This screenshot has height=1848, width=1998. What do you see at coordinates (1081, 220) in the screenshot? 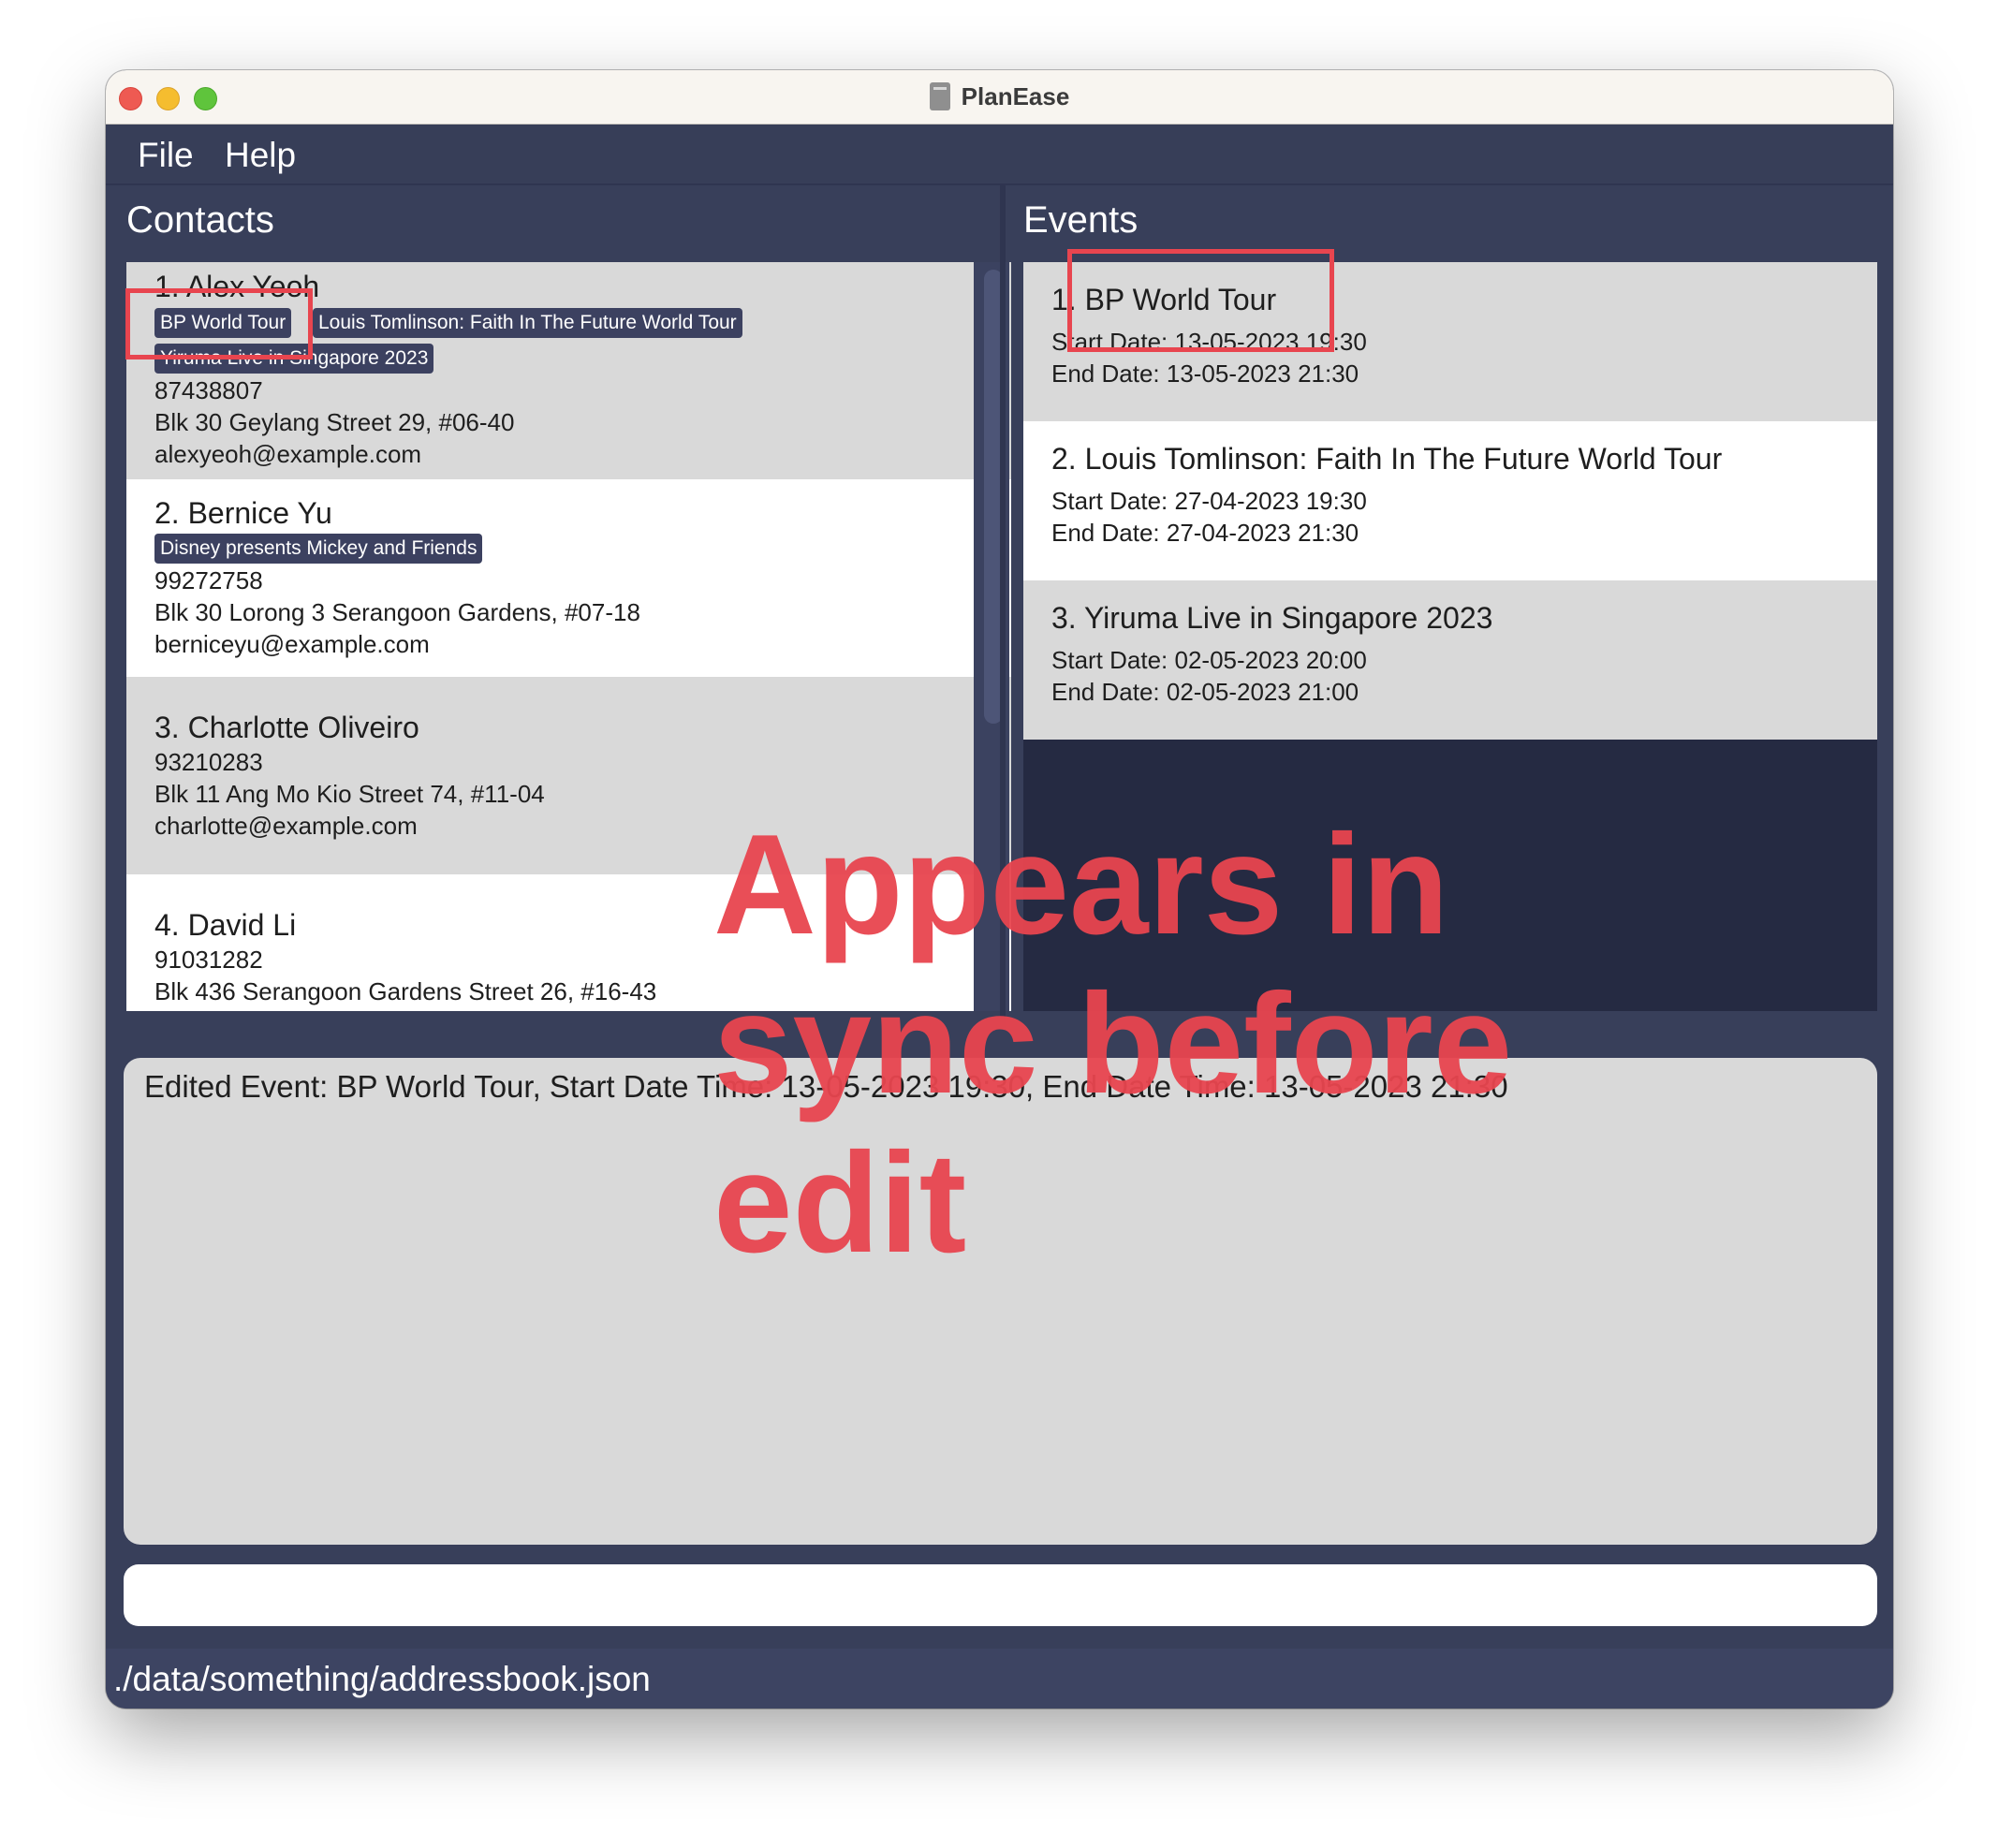
I see `events-title: Events` at bounding box center [1081, 220].